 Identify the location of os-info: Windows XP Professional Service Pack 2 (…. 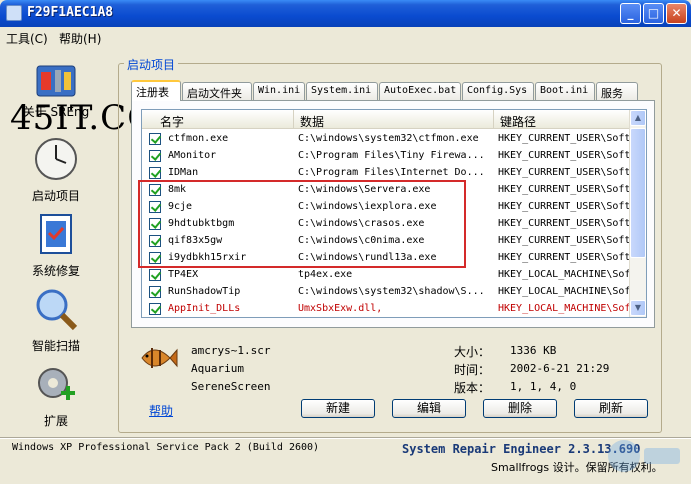
(166, 447).